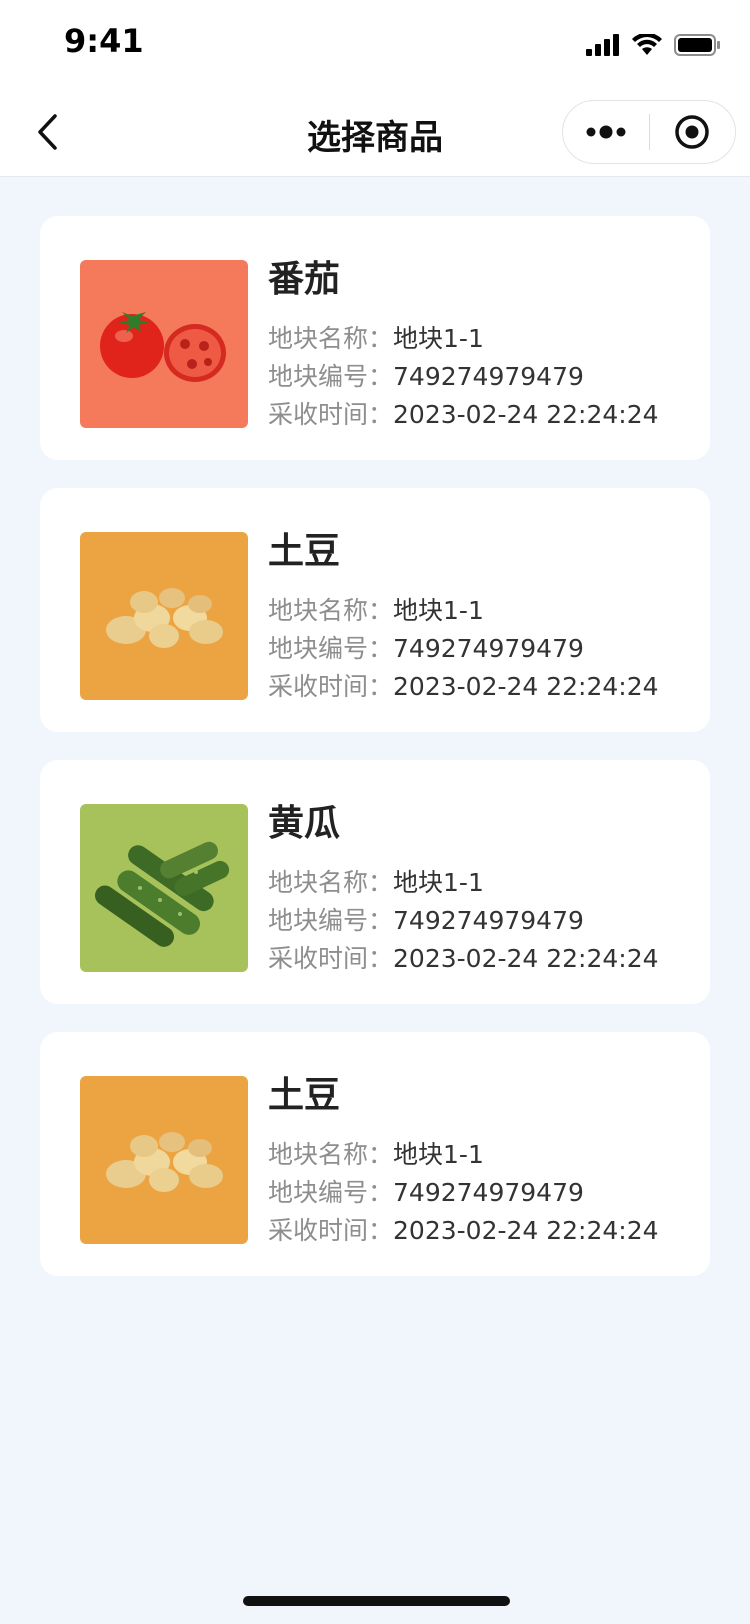 Image resolution: width=750 pixels, height=1624 pixels. I want to click on mini-program-capsule, so click(649, 132).